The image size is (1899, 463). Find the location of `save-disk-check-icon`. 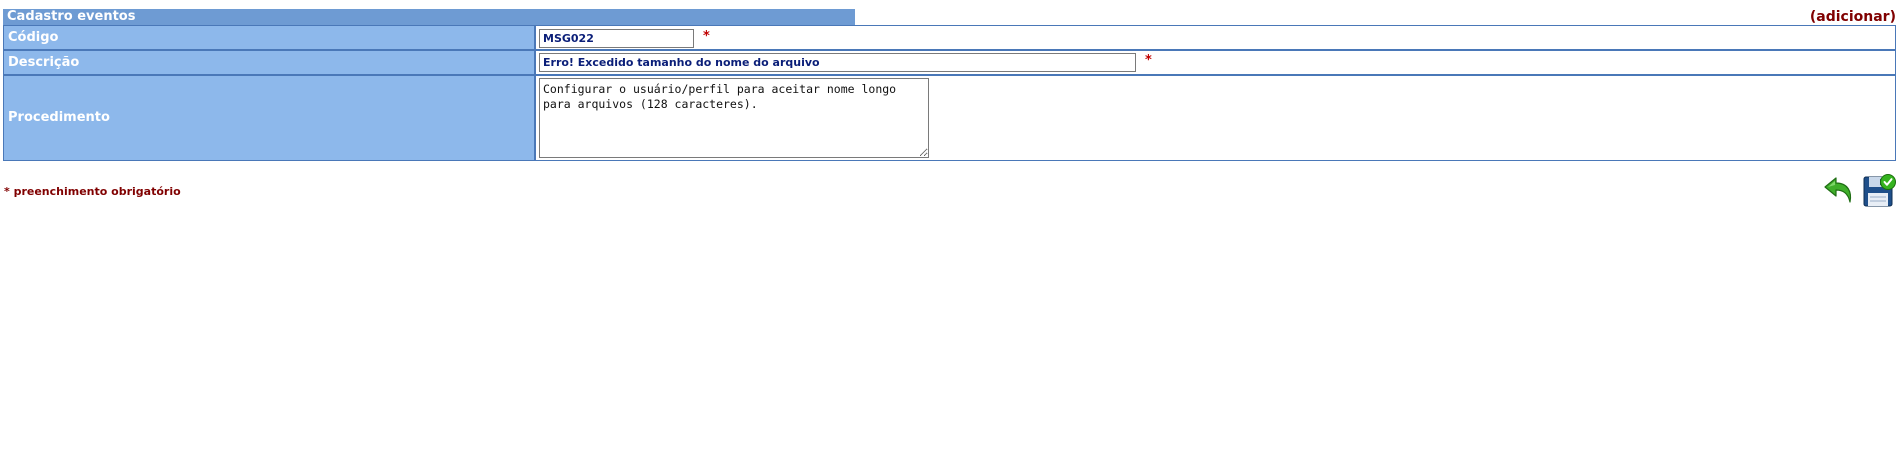

save-disk-check-icon is located at coordinates (1879, 190).